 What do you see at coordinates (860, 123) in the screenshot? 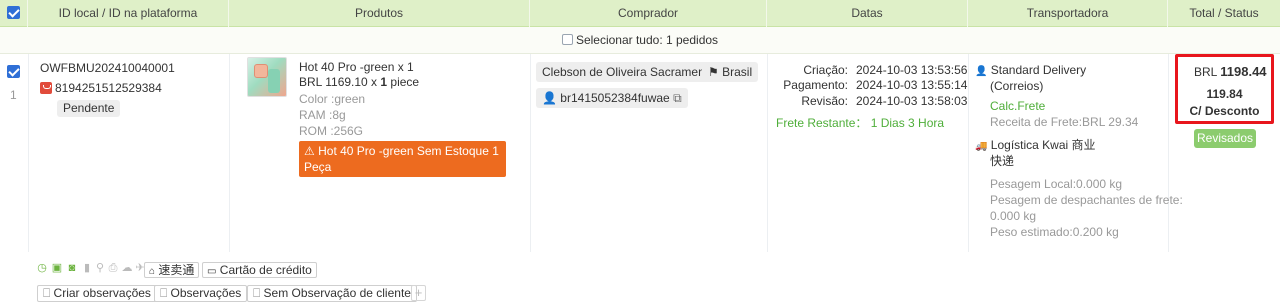
I see `shipping-remaining: Frete Restante： 1 Dias 3 Hora` at bounding box center [860, 123].